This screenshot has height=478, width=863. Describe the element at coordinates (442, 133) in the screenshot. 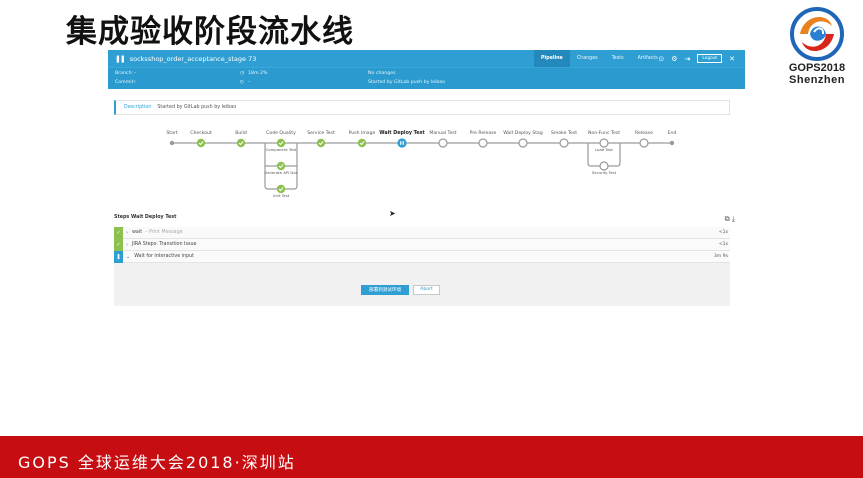

I see `stage-label-manual-test: Manual Test` at that location.